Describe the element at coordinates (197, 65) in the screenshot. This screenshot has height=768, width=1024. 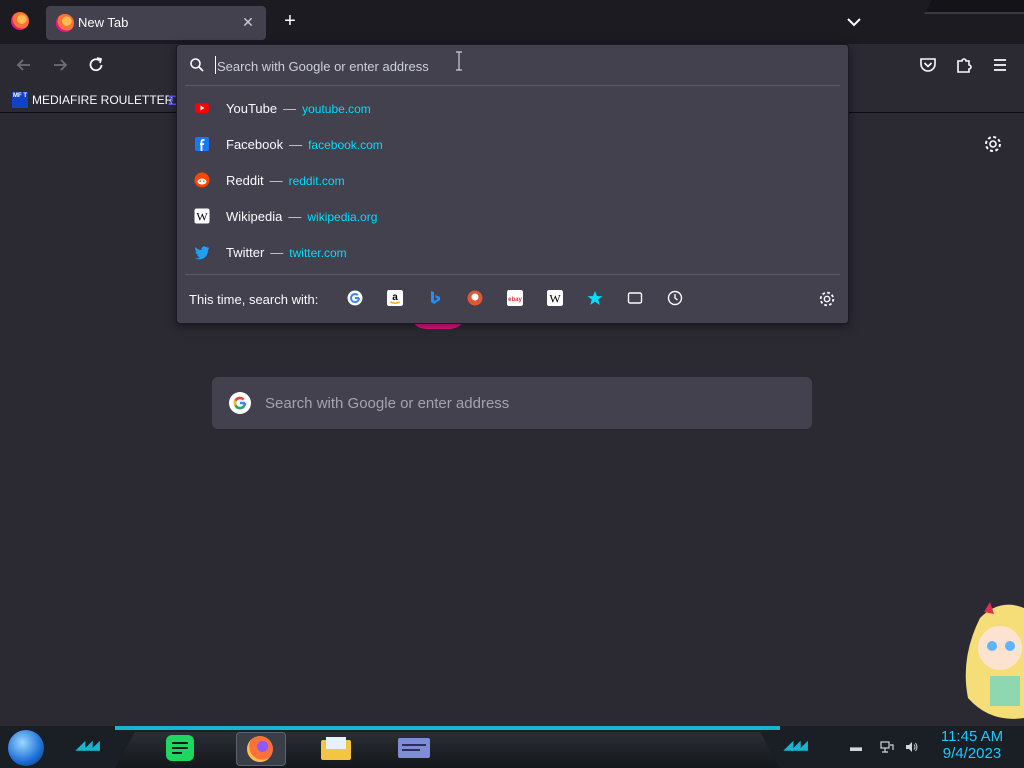
I see `search-icon` at that location.